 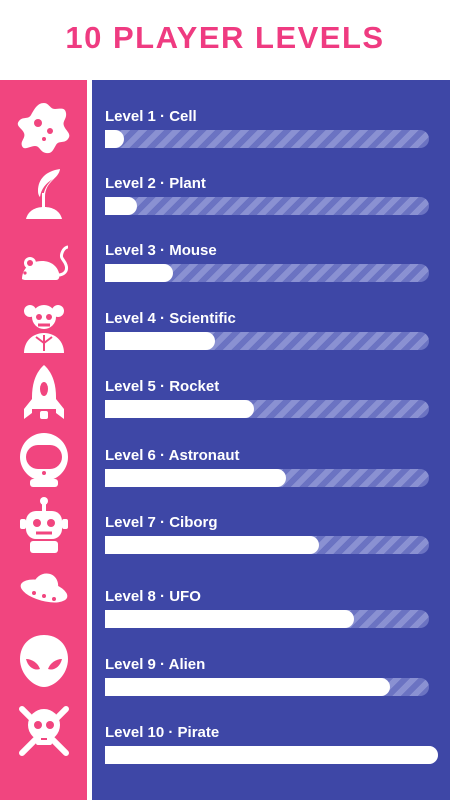 What do you see at coordinates (172, 455) in the screenshot?
I see `level-label: Level 6 · Astronaut` at bounding box center [172, 455].